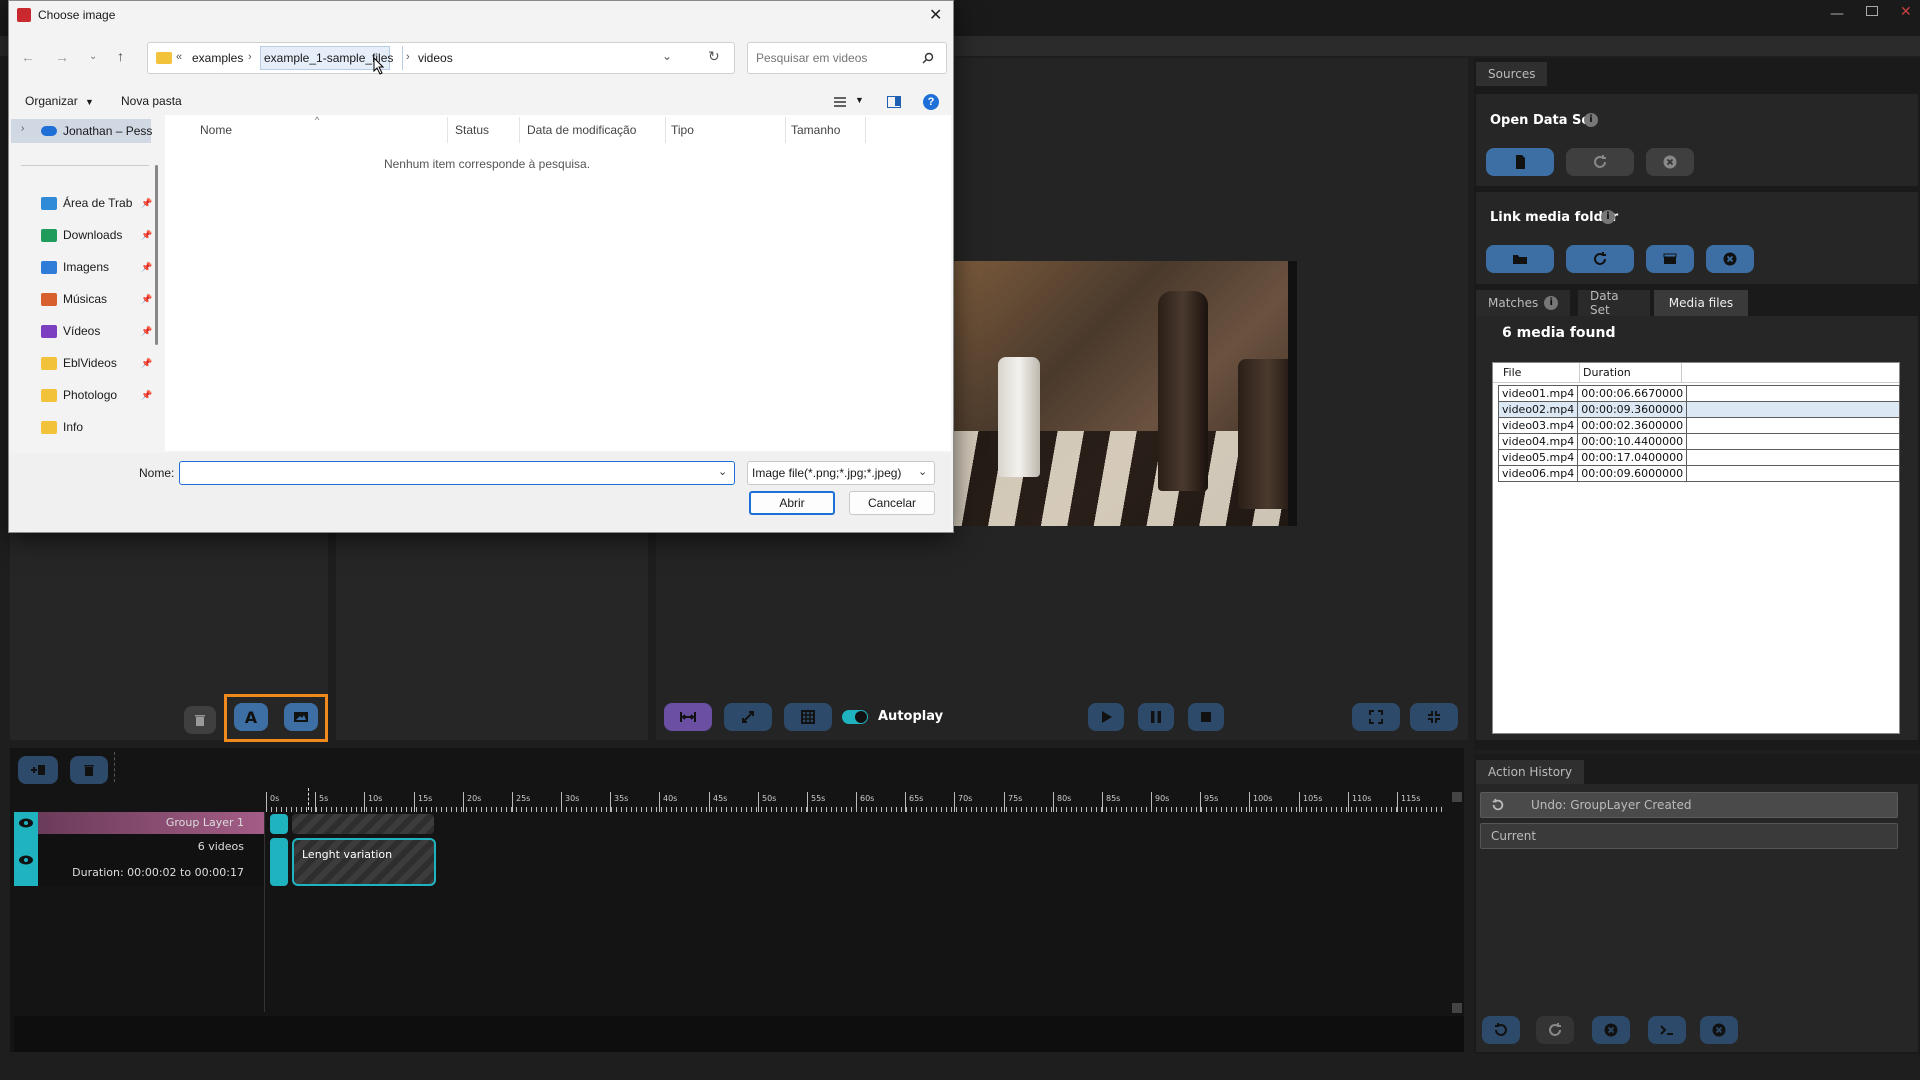  I want to click on group-clip, so click(363, 824).